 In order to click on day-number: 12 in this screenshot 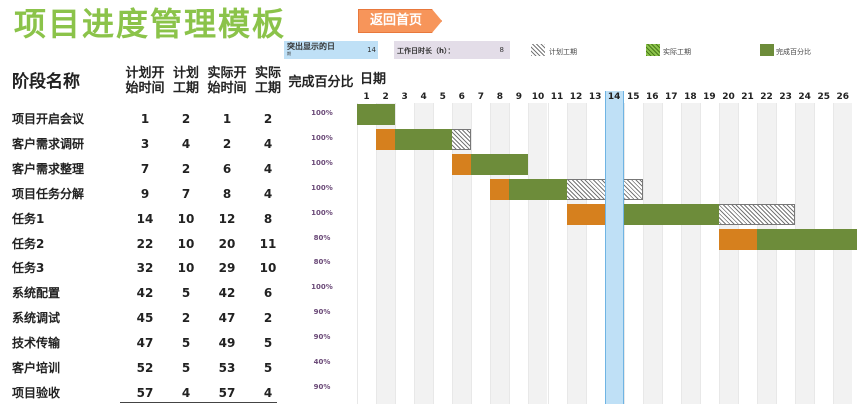, I will do `click(576, 97)`.